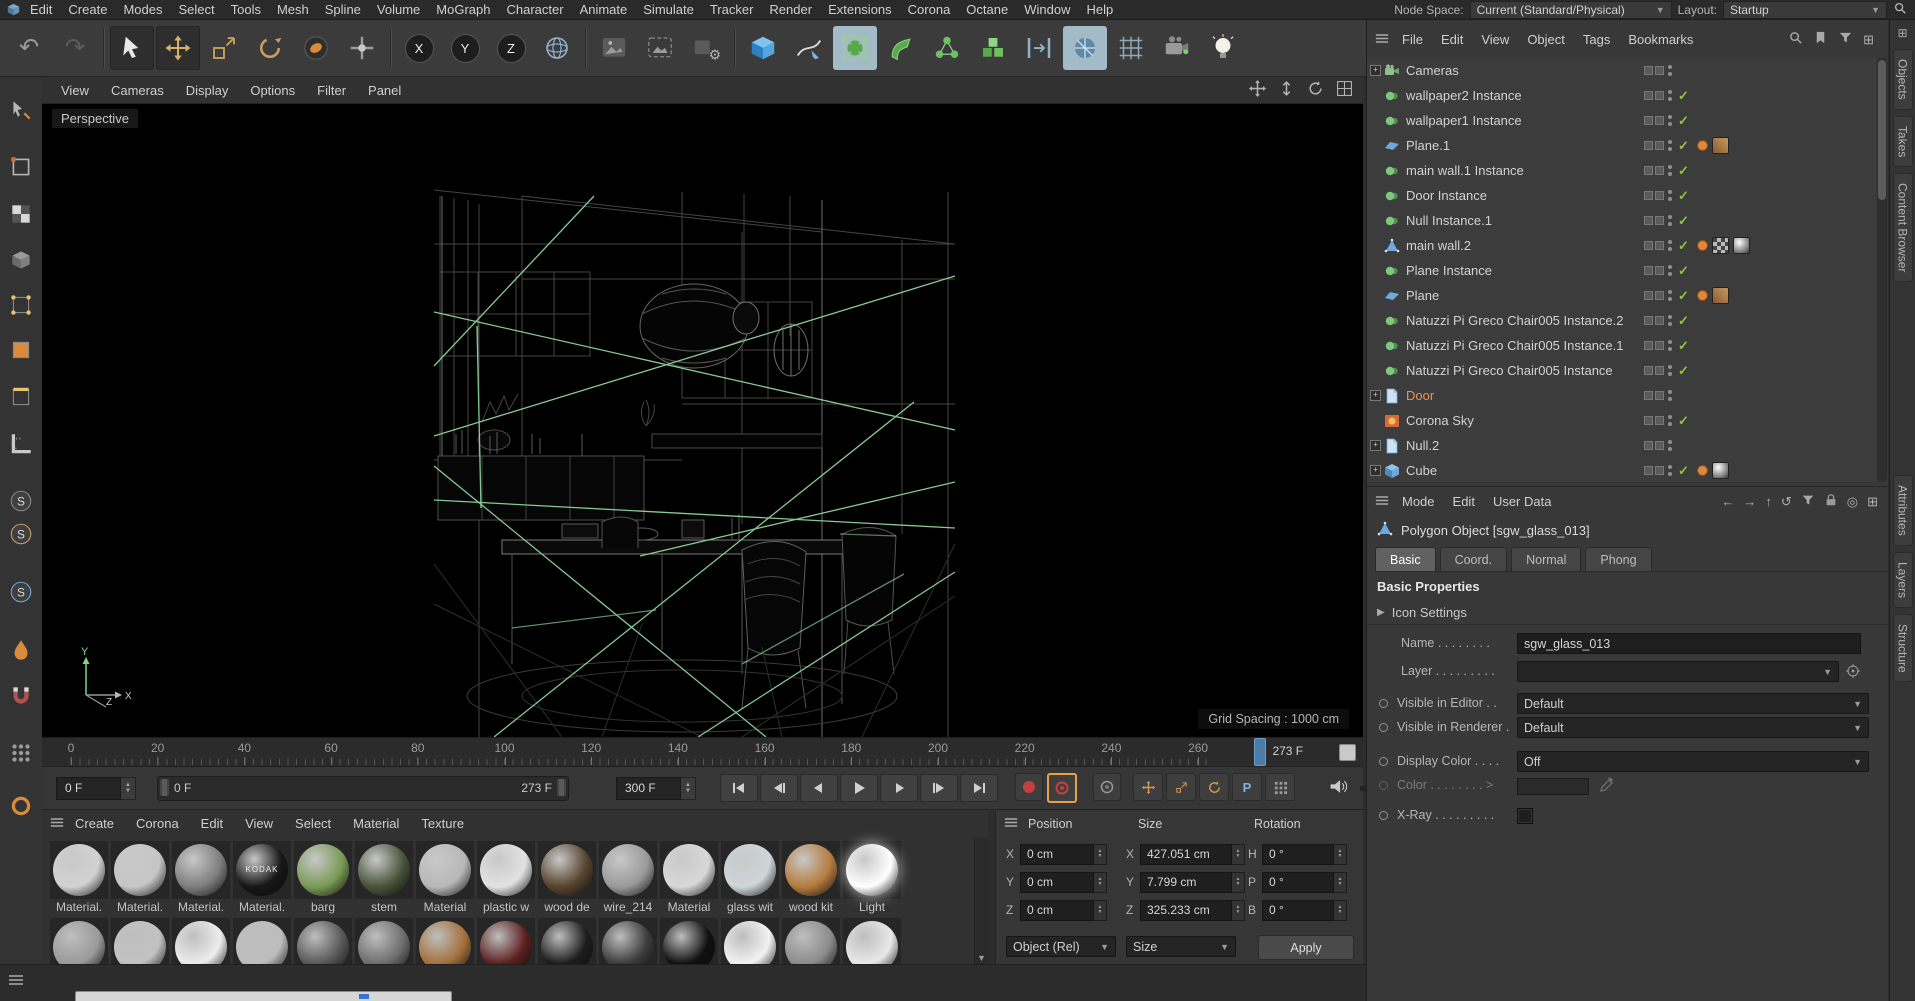 Image resolution: width=1915 pixels, height=1001 pixels. I want to click on previous-frame-button, so click(819, 788).